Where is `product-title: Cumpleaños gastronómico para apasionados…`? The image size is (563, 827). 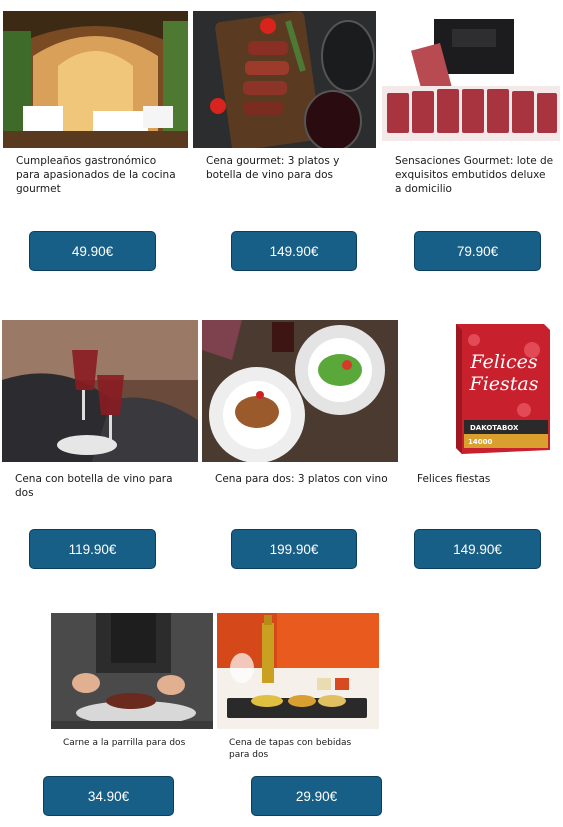 product-title: Cumpleaños gastronómico para apasionados… is located at coordinates (99, 175).